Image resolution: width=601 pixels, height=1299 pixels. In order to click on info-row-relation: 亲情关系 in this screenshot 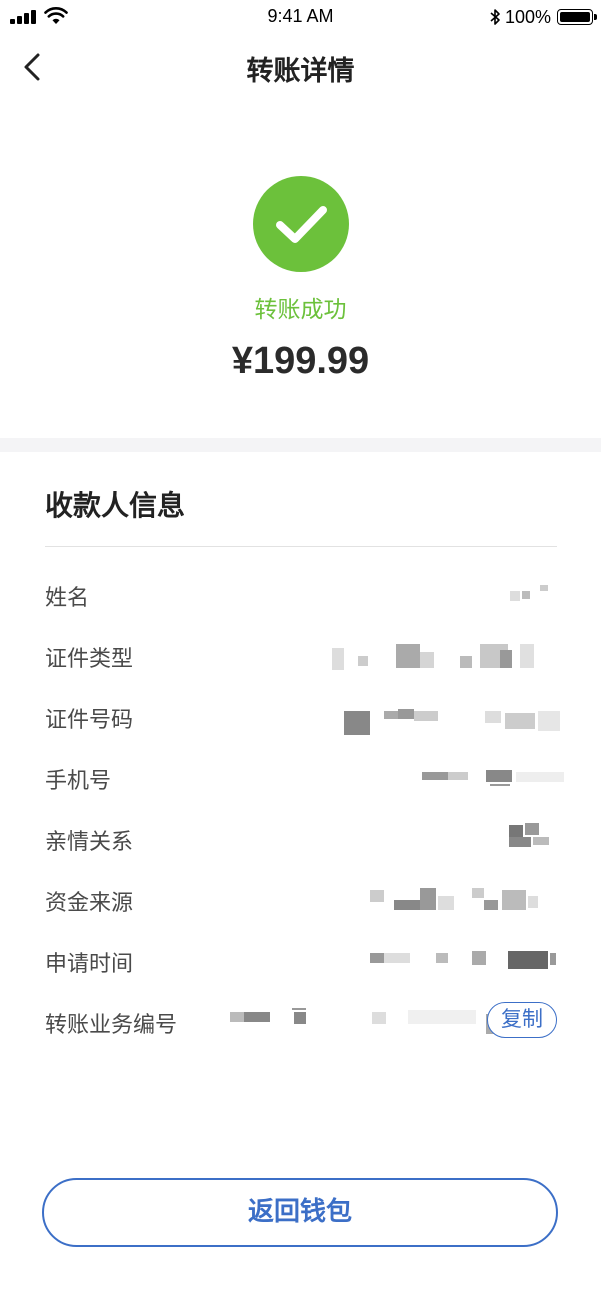, I will do `click(300, 839)`.